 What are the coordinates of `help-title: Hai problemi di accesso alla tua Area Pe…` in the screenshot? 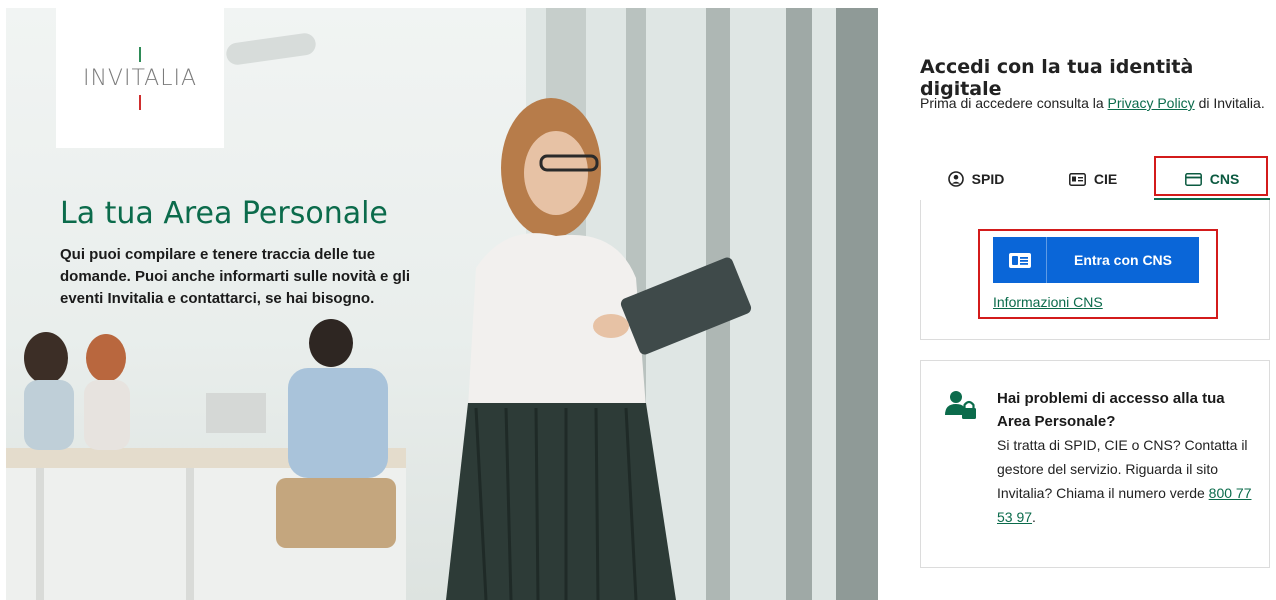 It's located at (1111, 410).